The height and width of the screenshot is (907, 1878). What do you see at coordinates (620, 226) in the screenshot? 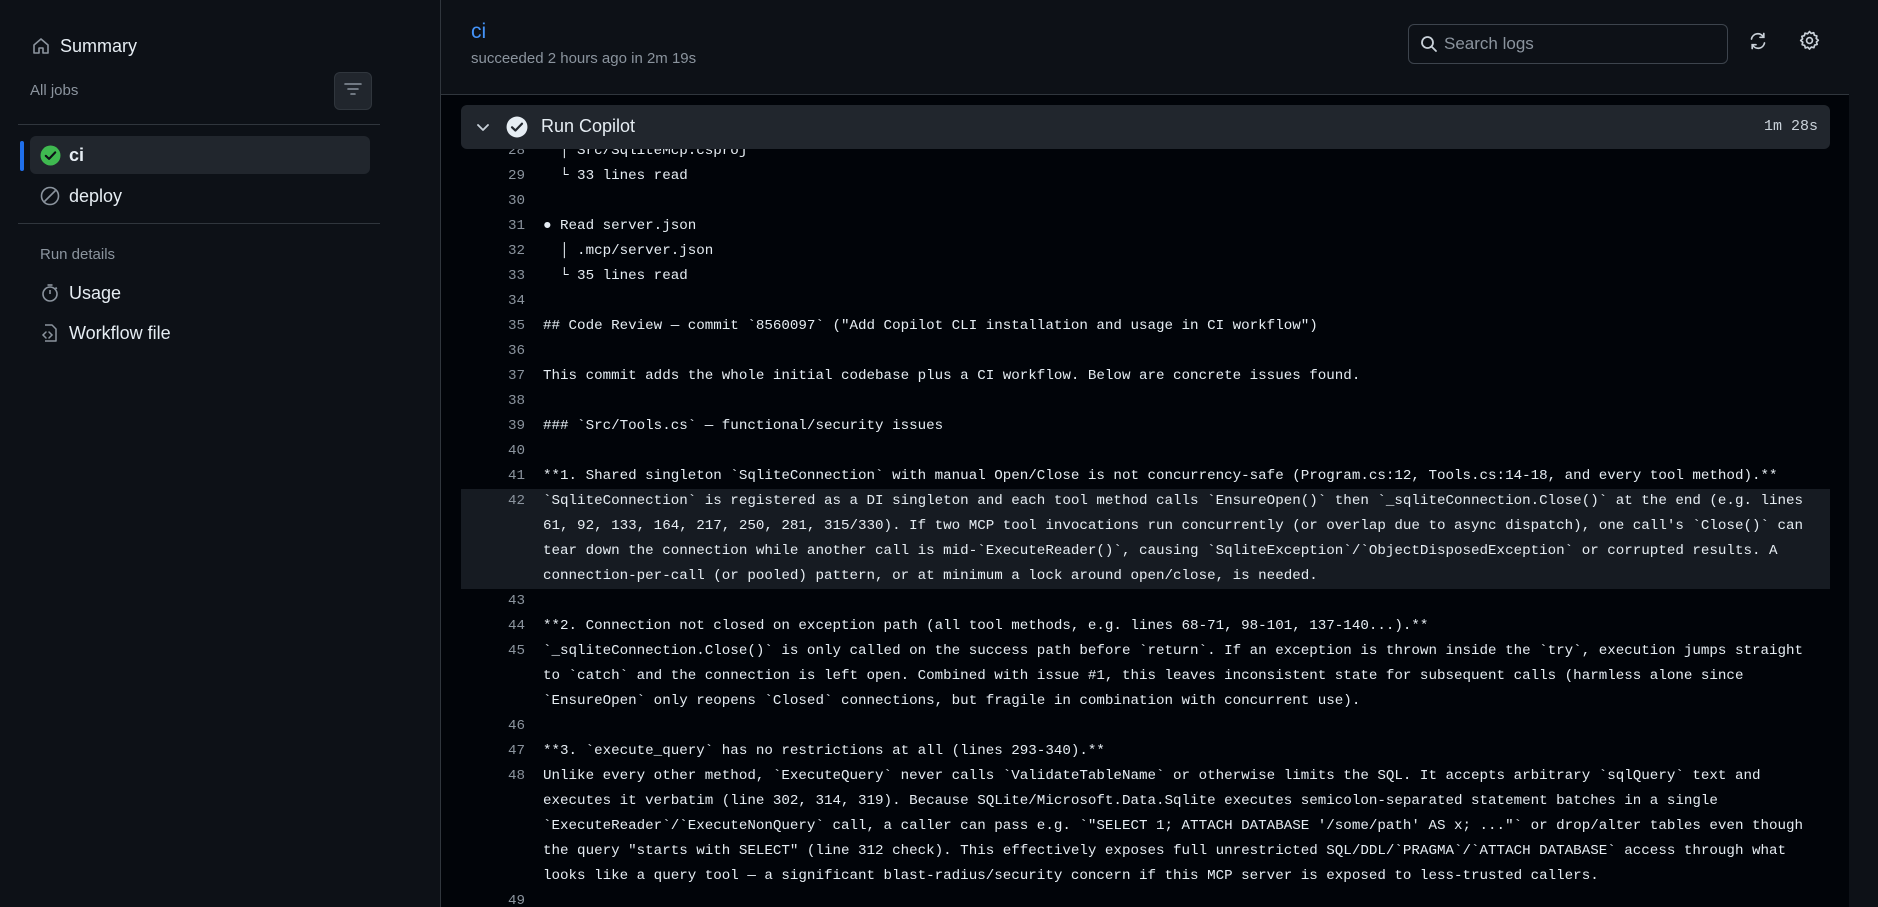
I see `log-line-text: ● Read server.json` at bounding box center [620, 226].